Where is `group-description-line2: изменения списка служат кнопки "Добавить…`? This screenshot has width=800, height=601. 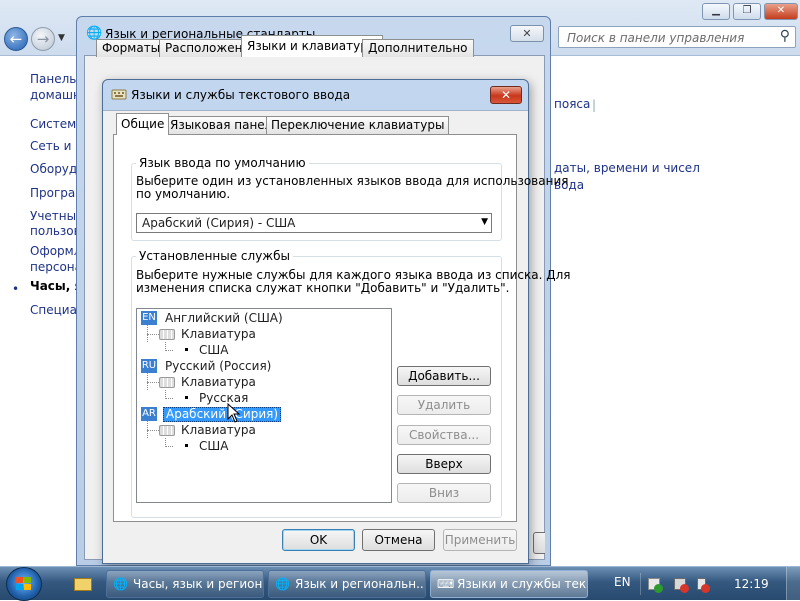 group-description-line2: изменения списка служат кнопки "Добавить… is located at coordinates (323, 288).